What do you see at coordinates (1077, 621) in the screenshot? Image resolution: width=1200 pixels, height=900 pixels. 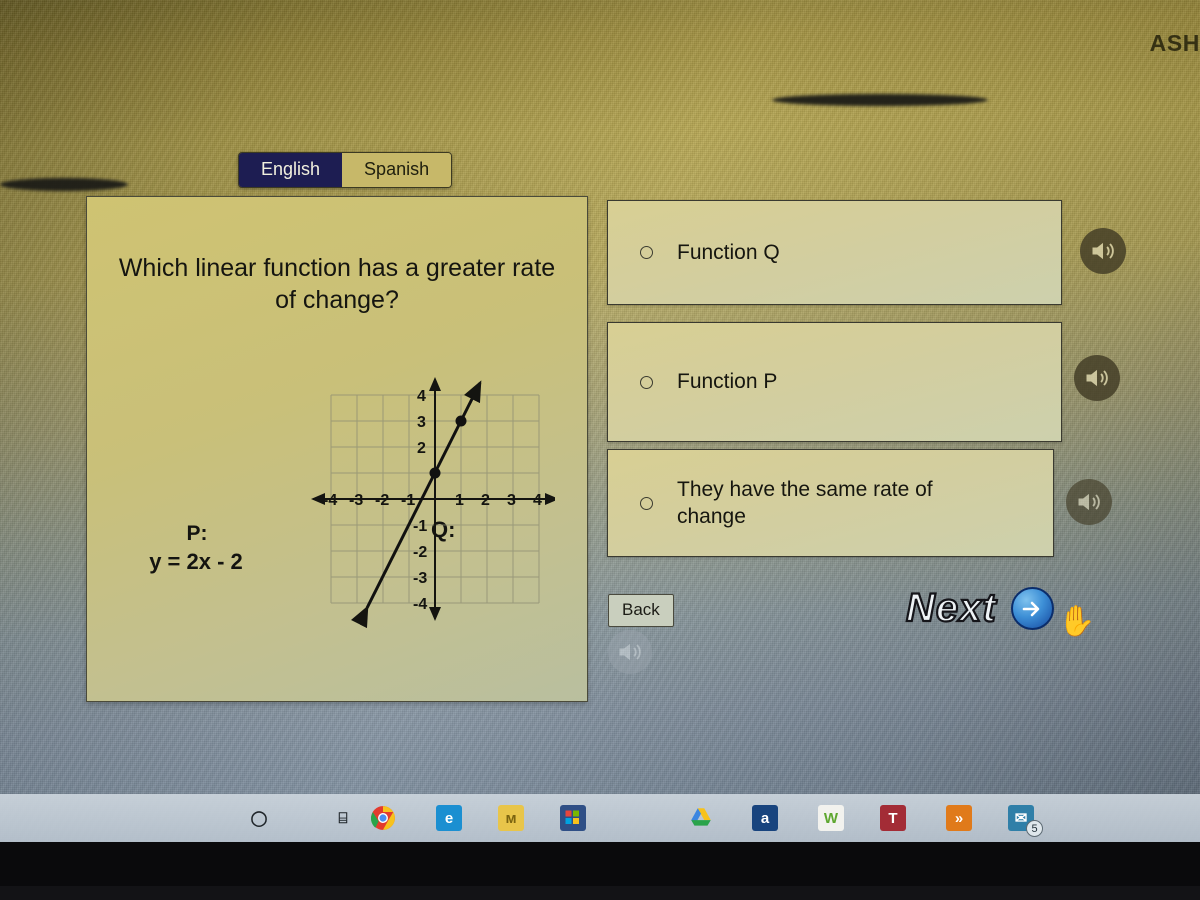 I see `mouse-cursor-hand-icon: ✋` at bounding box center [1077, 621].